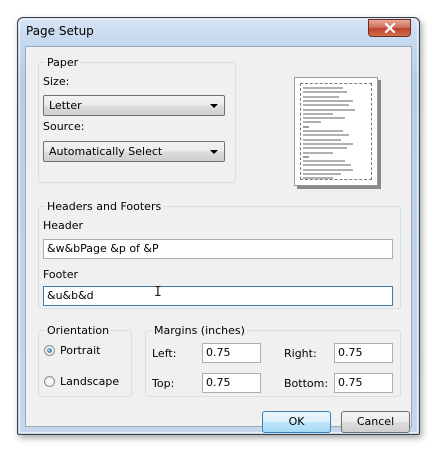 The image size is (439, 453). What do you see at coordinates (300, 353) in the screenshot?
I see `right-margin-label: Right:` at bounding box center [300, 353].